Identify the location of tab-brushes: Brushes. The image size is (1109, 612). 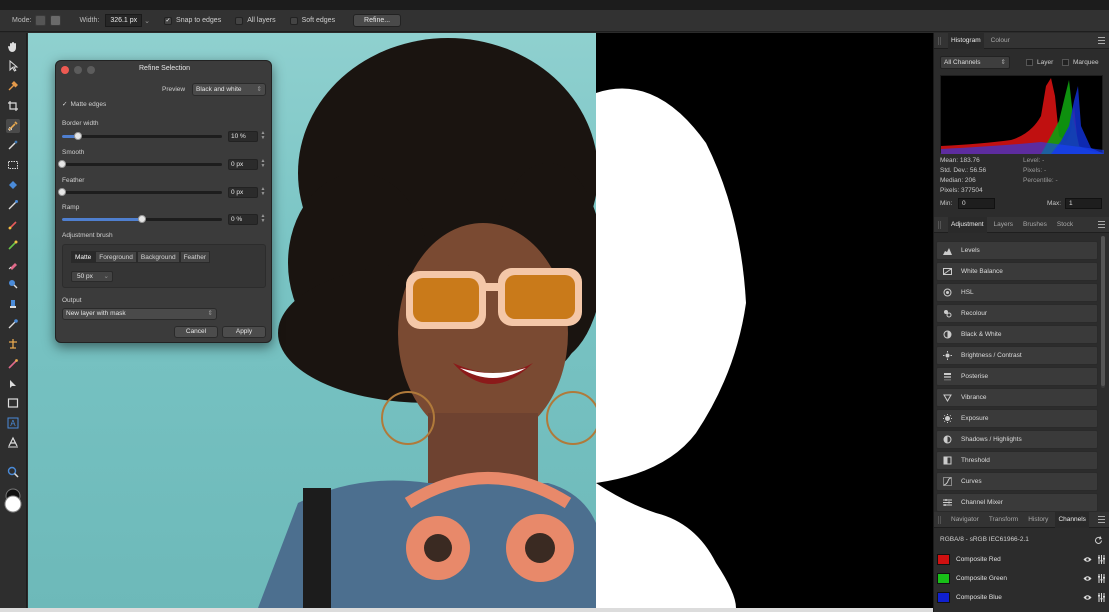
(1035, 225).